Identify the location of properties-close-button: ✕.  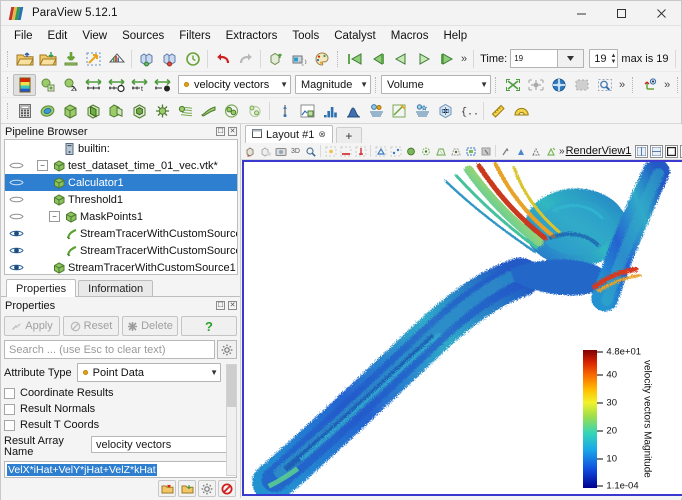
(232, 305).